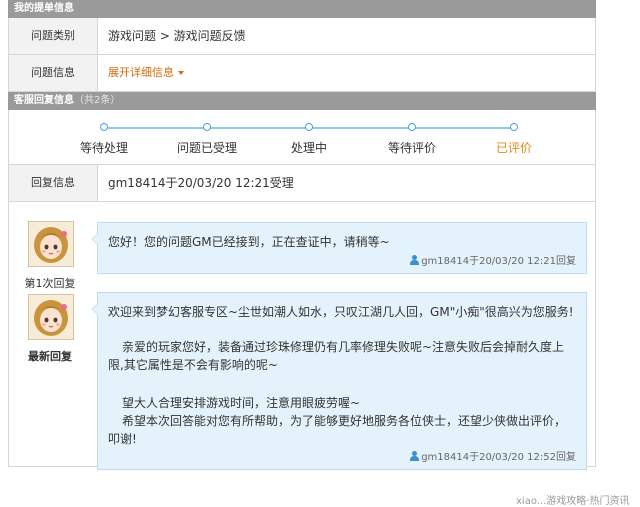 This screenshot has height=507, width=640. I want to click on step-label: 等待处理, so click(103, 148).